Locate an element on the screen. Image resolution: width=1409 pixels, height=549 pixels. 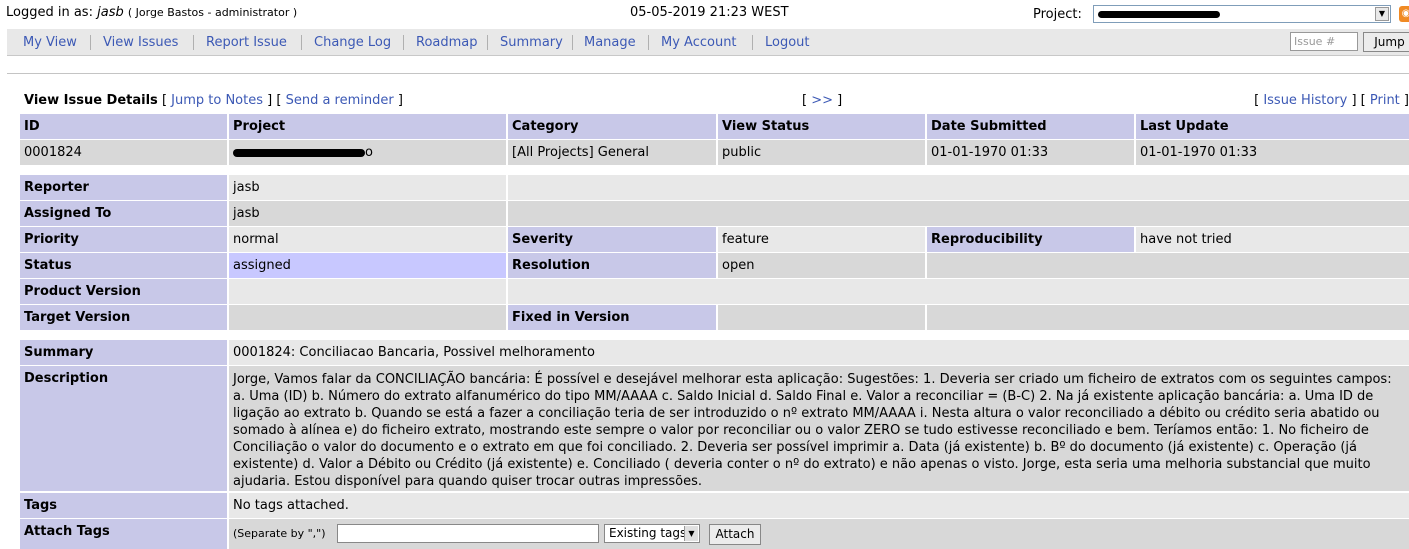
severity-value: feature is located at coordinates (821, 239).